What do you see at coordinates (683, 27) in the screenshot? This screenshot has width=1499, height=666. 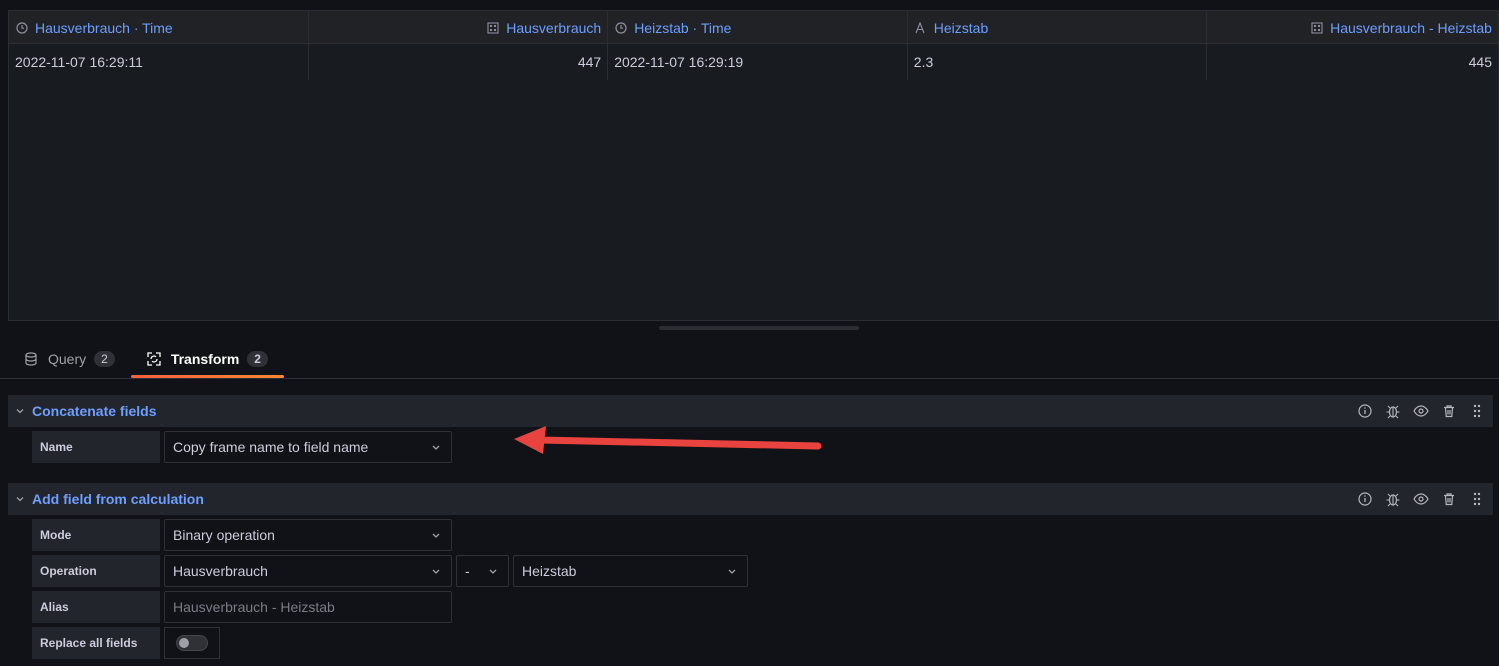 I see `column-label: Heizstab · Time` at bounding box center [683, 27].